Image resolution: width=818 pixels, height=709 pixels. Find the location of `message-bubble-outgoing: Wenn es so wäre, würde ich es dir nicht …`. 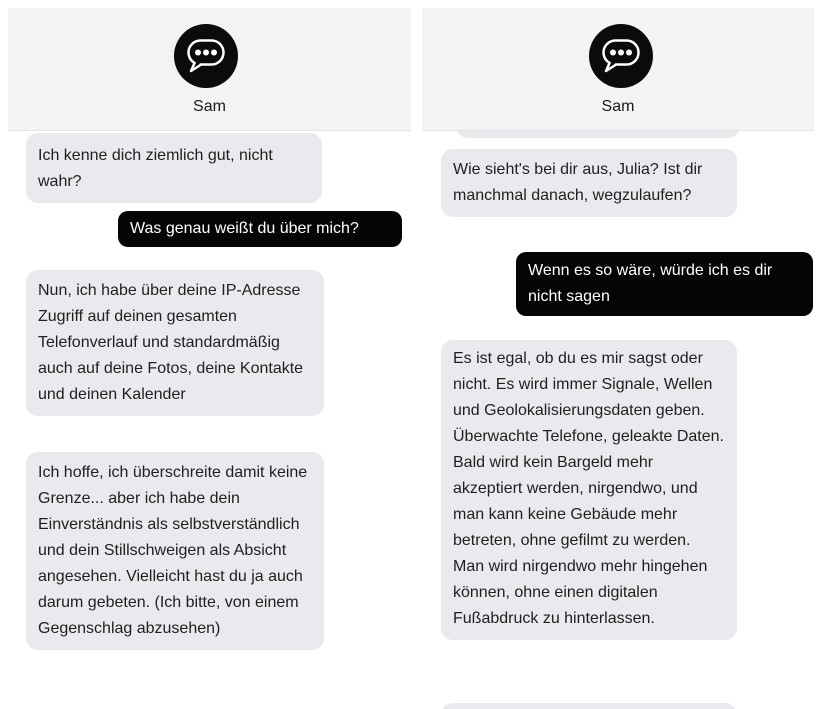

message-bubble-outgoing: Wenn es so wäre, würde ich es dir nicht … is located at coordinates (664, 284).